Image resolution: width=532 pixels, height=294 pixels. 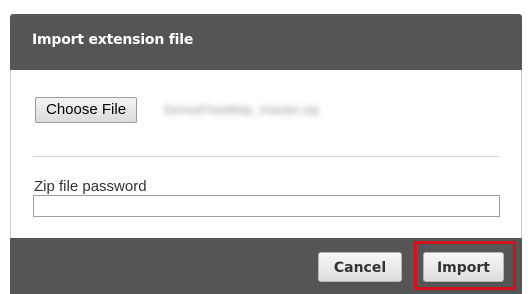 I want to click on selected-file-name: SenseFlowMap_master.zip, so click(x=241, y=109).